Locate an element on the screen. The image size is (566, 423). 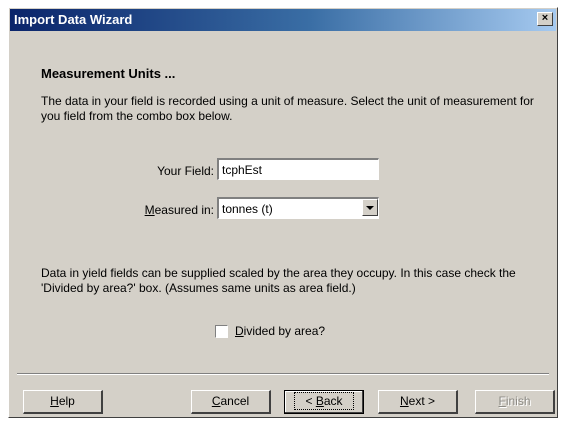
divided-by-area-checkbox is located at coordinates (221, 331).